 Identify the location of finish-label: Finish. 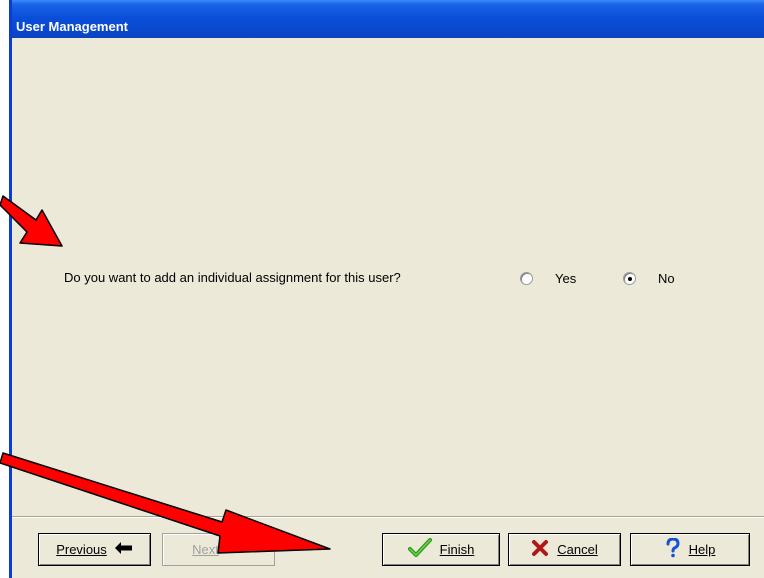
(457, 549).